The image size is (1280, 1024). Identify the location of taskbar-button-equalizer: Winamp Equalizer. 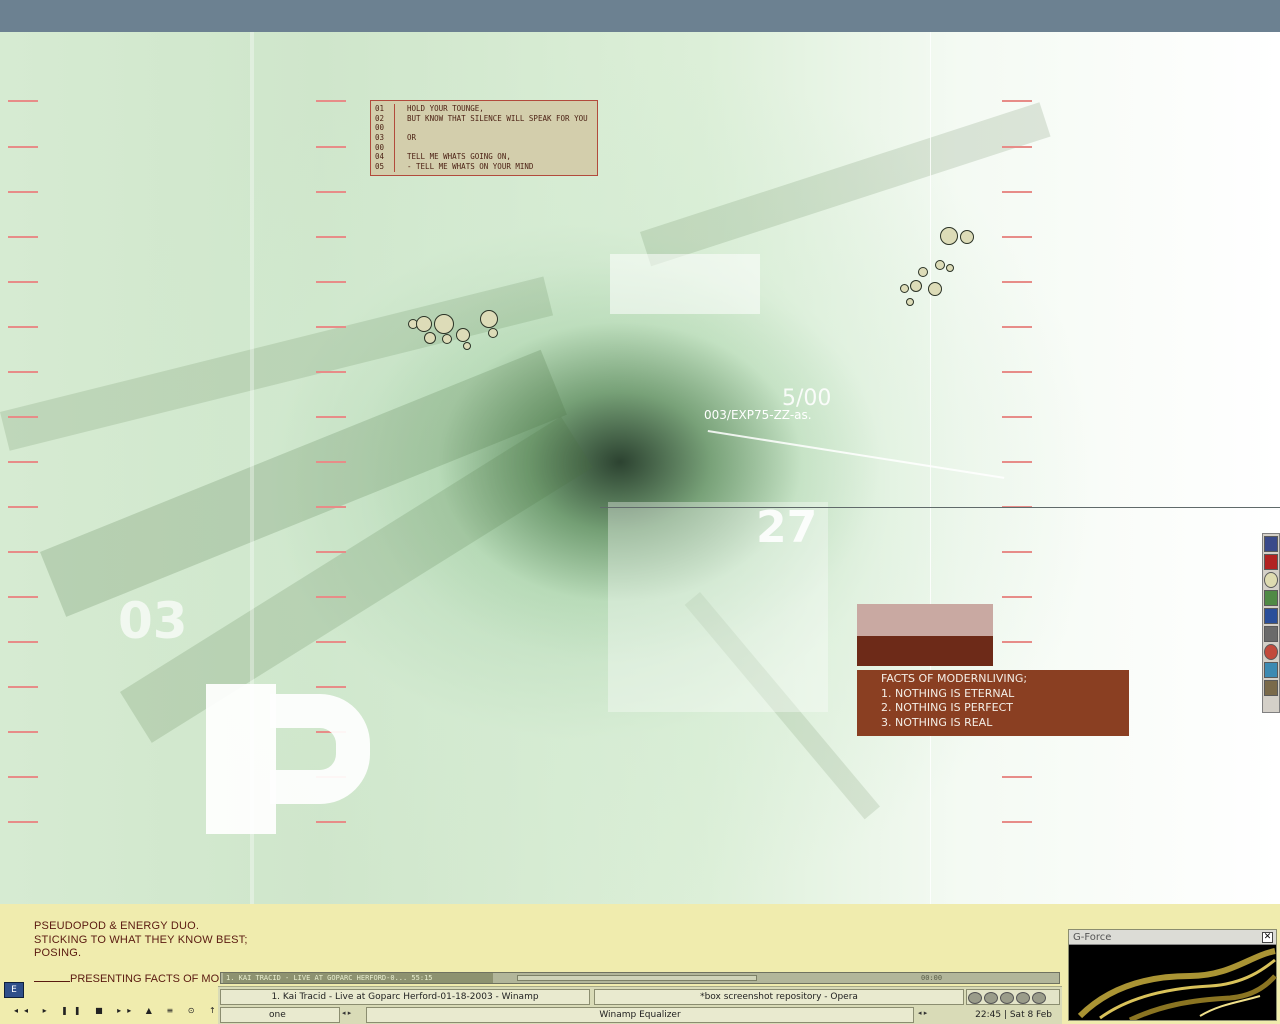
(640, 1015).